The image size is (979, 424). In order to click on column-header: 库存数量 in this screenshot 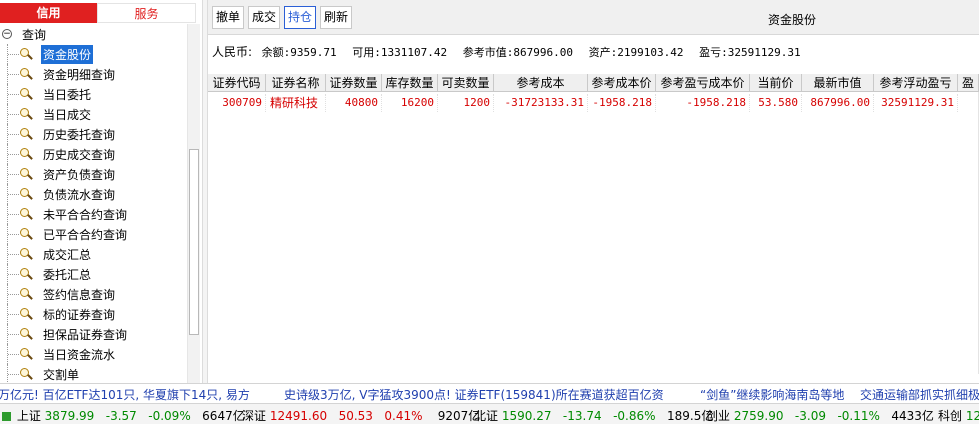, I will do `click(410, 83)`.